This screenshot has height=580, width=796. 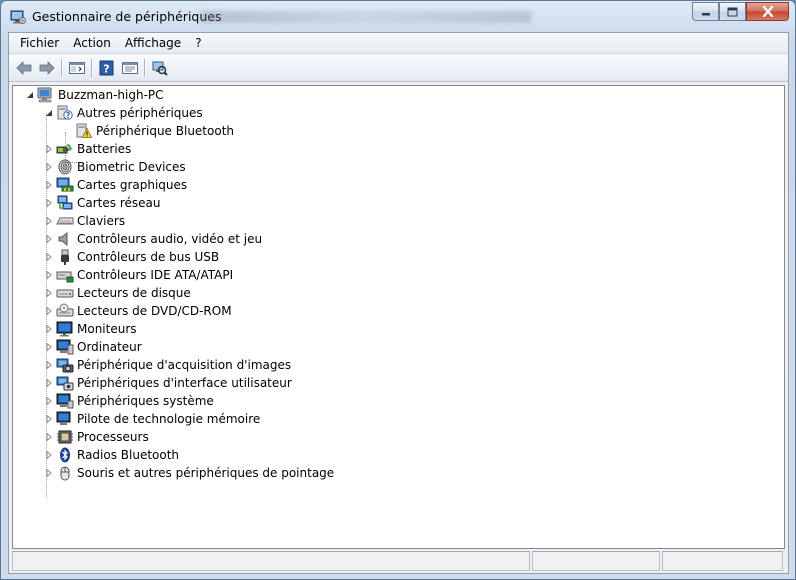 I want to click on tree-item-peripherique-bluetooth: Périphérique Bluetooth, so click(x=154, y=131).